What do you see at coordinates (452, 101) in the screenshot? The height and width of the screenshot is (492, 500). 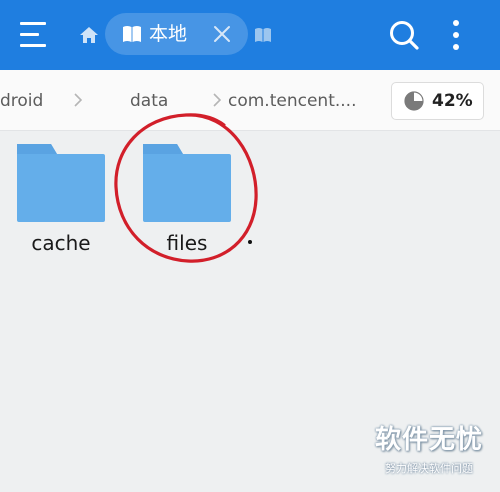 I see `storage-usage-value: 42%` at bounding box center [452, 101].